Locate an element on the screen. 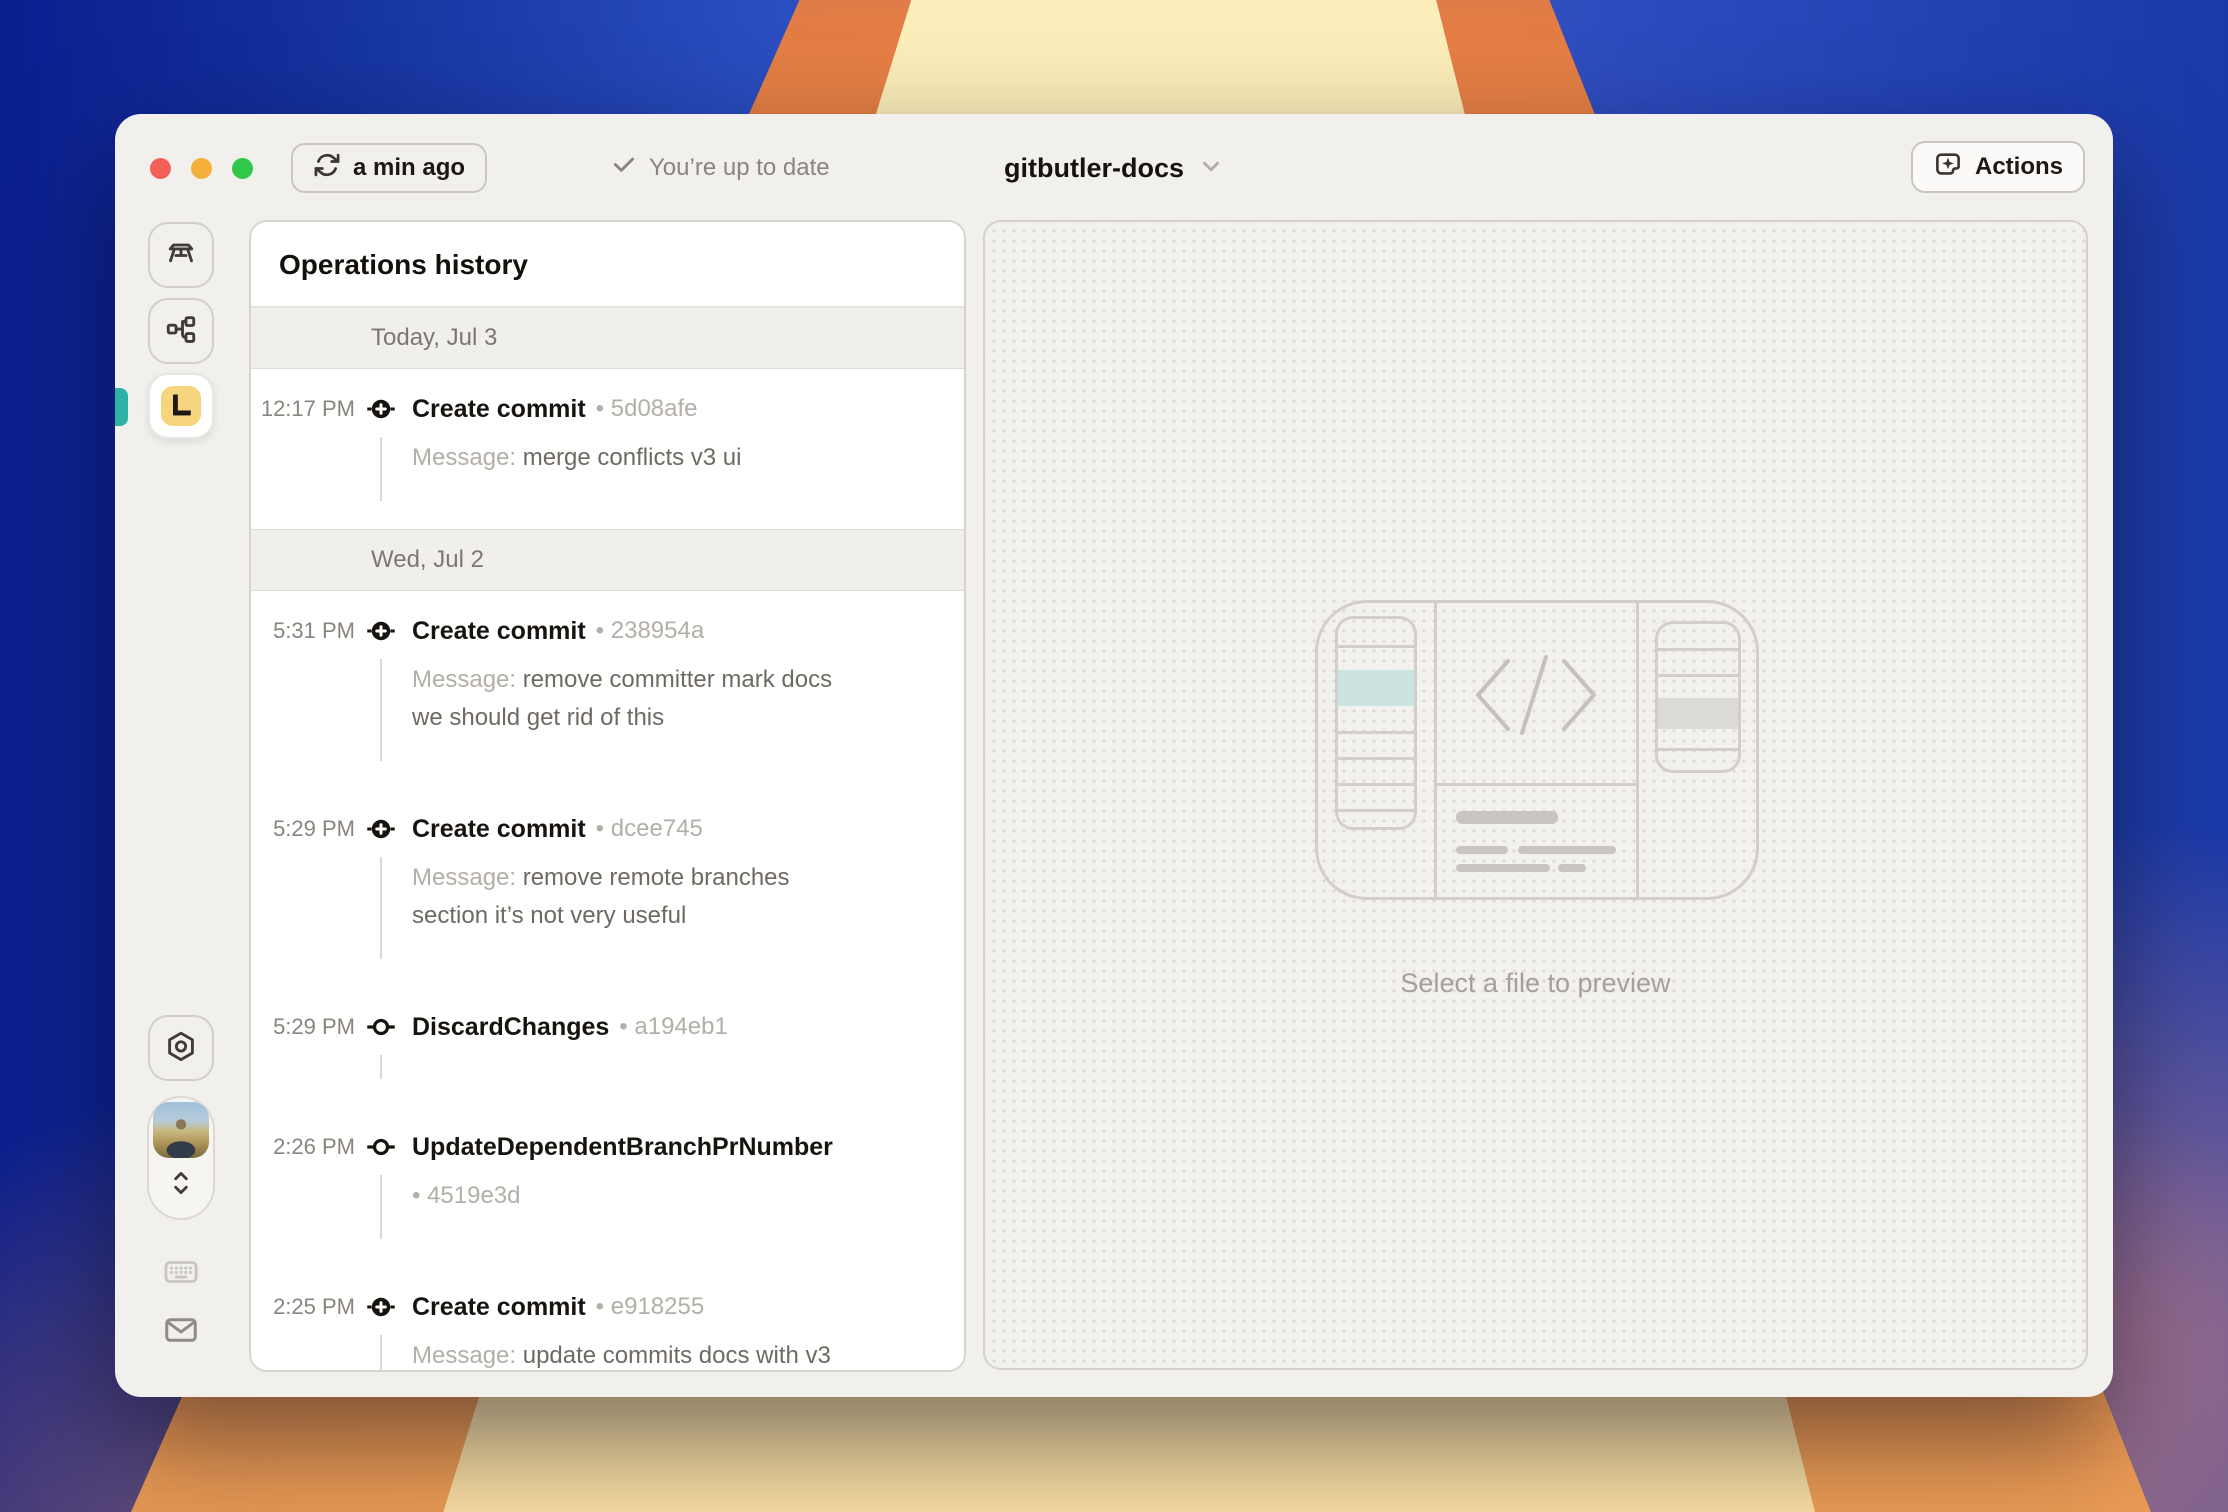  operation-connector is located at coordinates (631, 1067).